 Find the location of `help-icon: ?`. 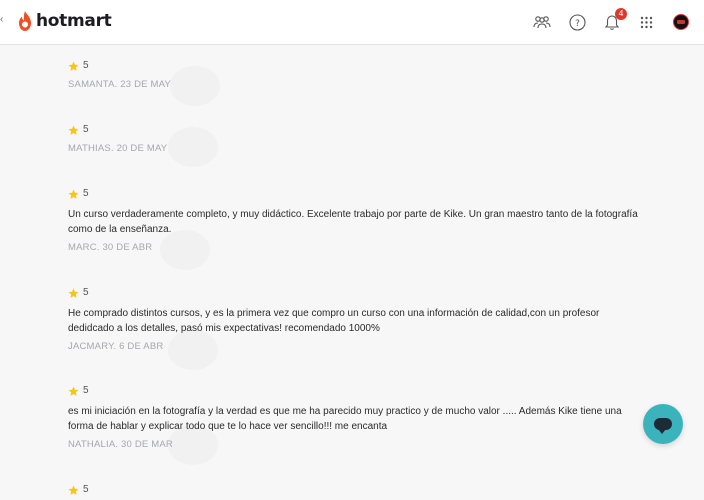

help-icon: ? is located at coordinates (577, 22).